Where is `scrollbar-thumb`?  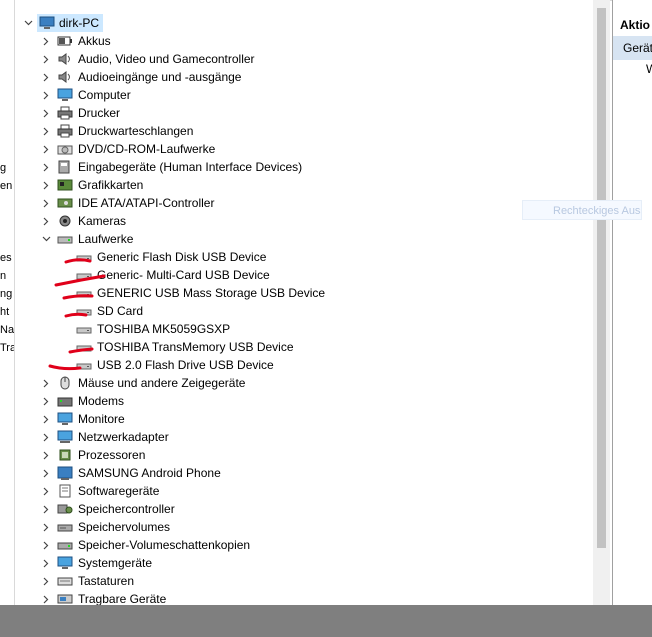
scrollbar-thumb is located at coordinates (601, 278).